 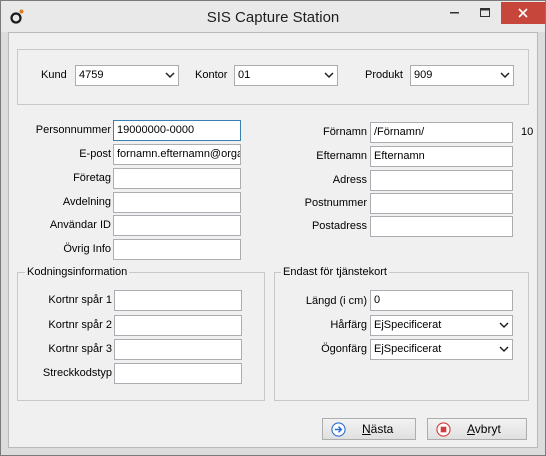 I want to click on avdelning-label: Avdelning, so click(x=86, y=202).